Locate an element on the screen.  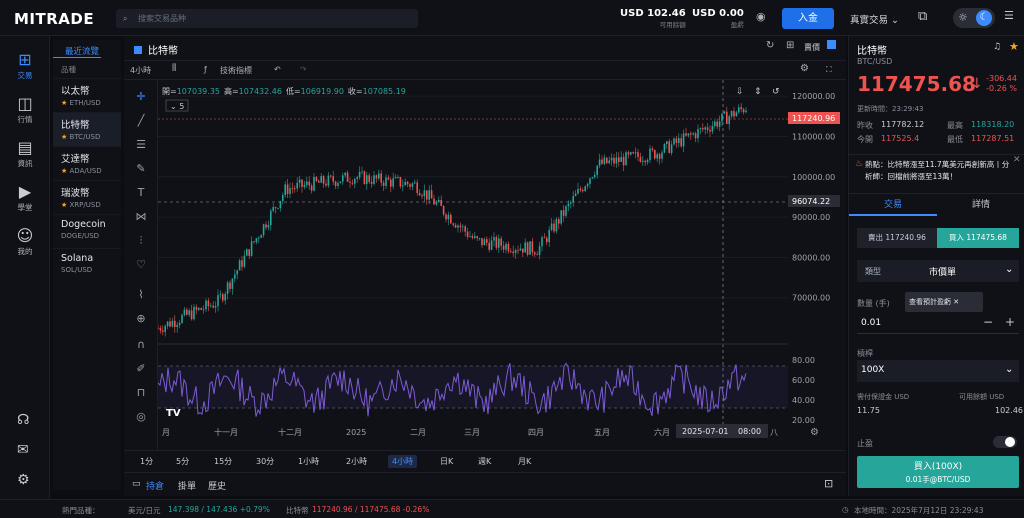
trendline-icon: ╱ is located at coordinates (141, 120).